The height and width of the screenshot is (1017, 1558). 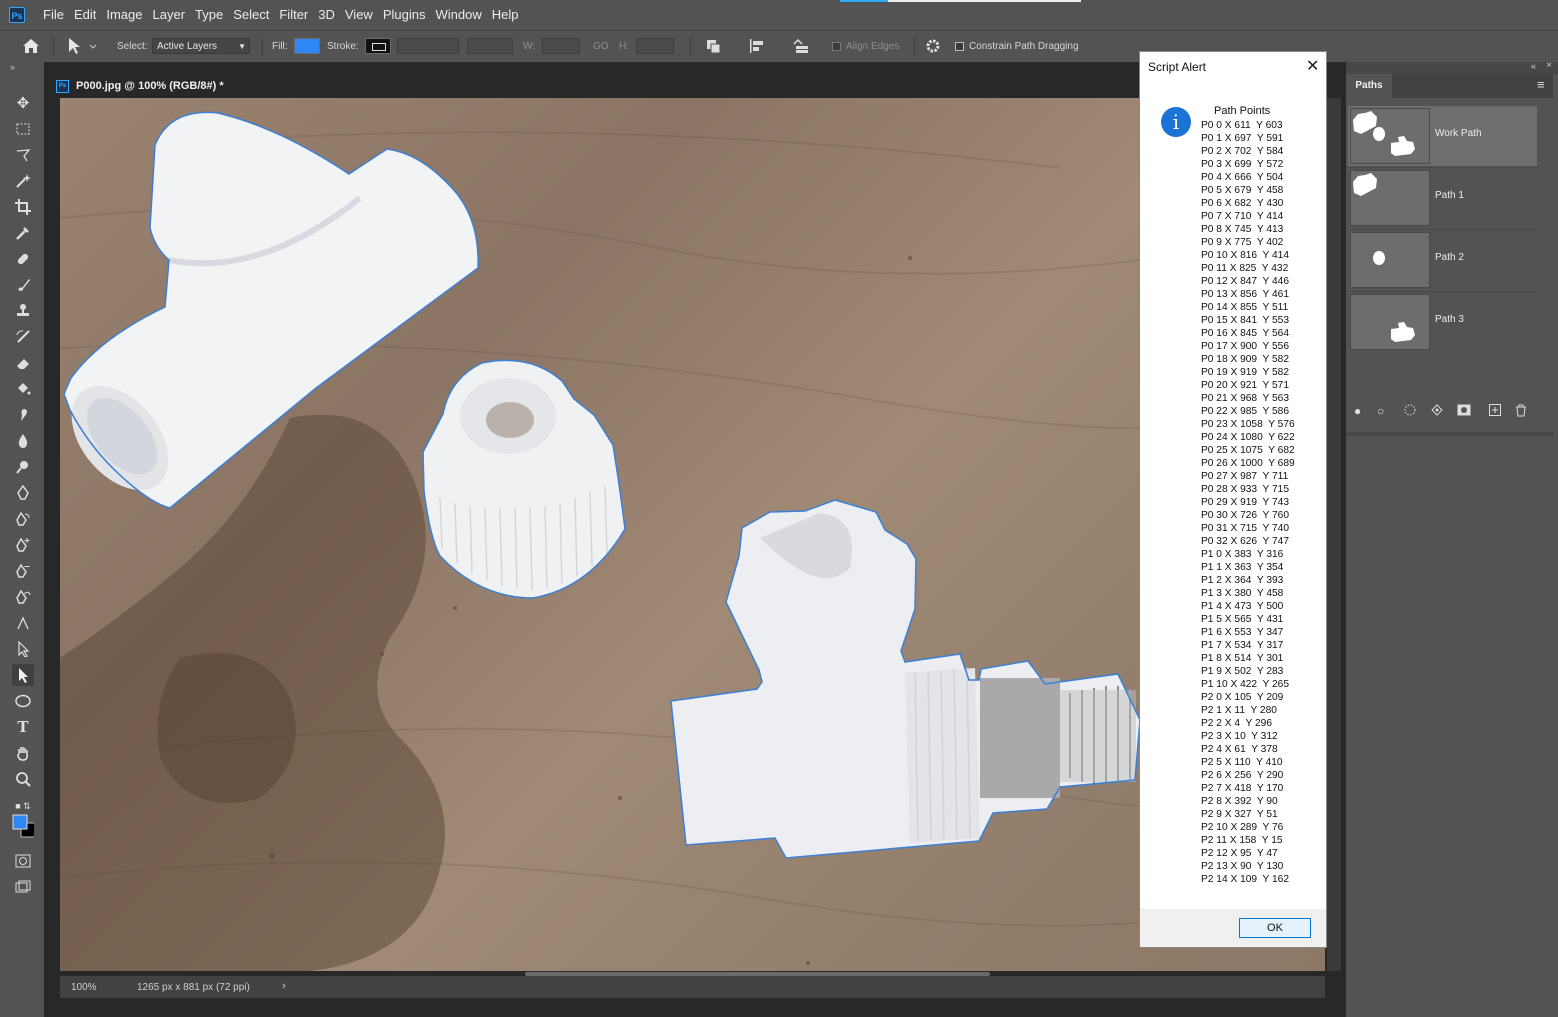 What do you see at coordinates (1549, 65) in the screenshot?
I see `close-panel-icon: ×` at bounding box center [1549, 65].